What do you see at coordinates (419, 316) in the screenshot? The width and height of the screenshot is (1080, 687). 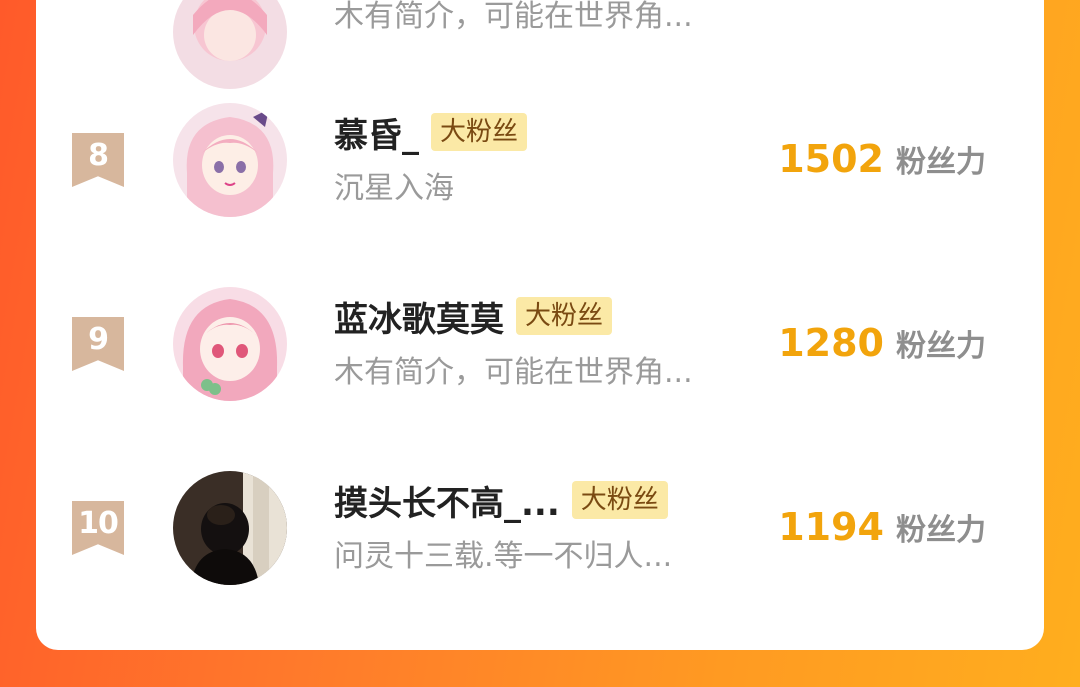 I see `user-name: 蓝冰歌莫莫` at bounding box center [419, 316].